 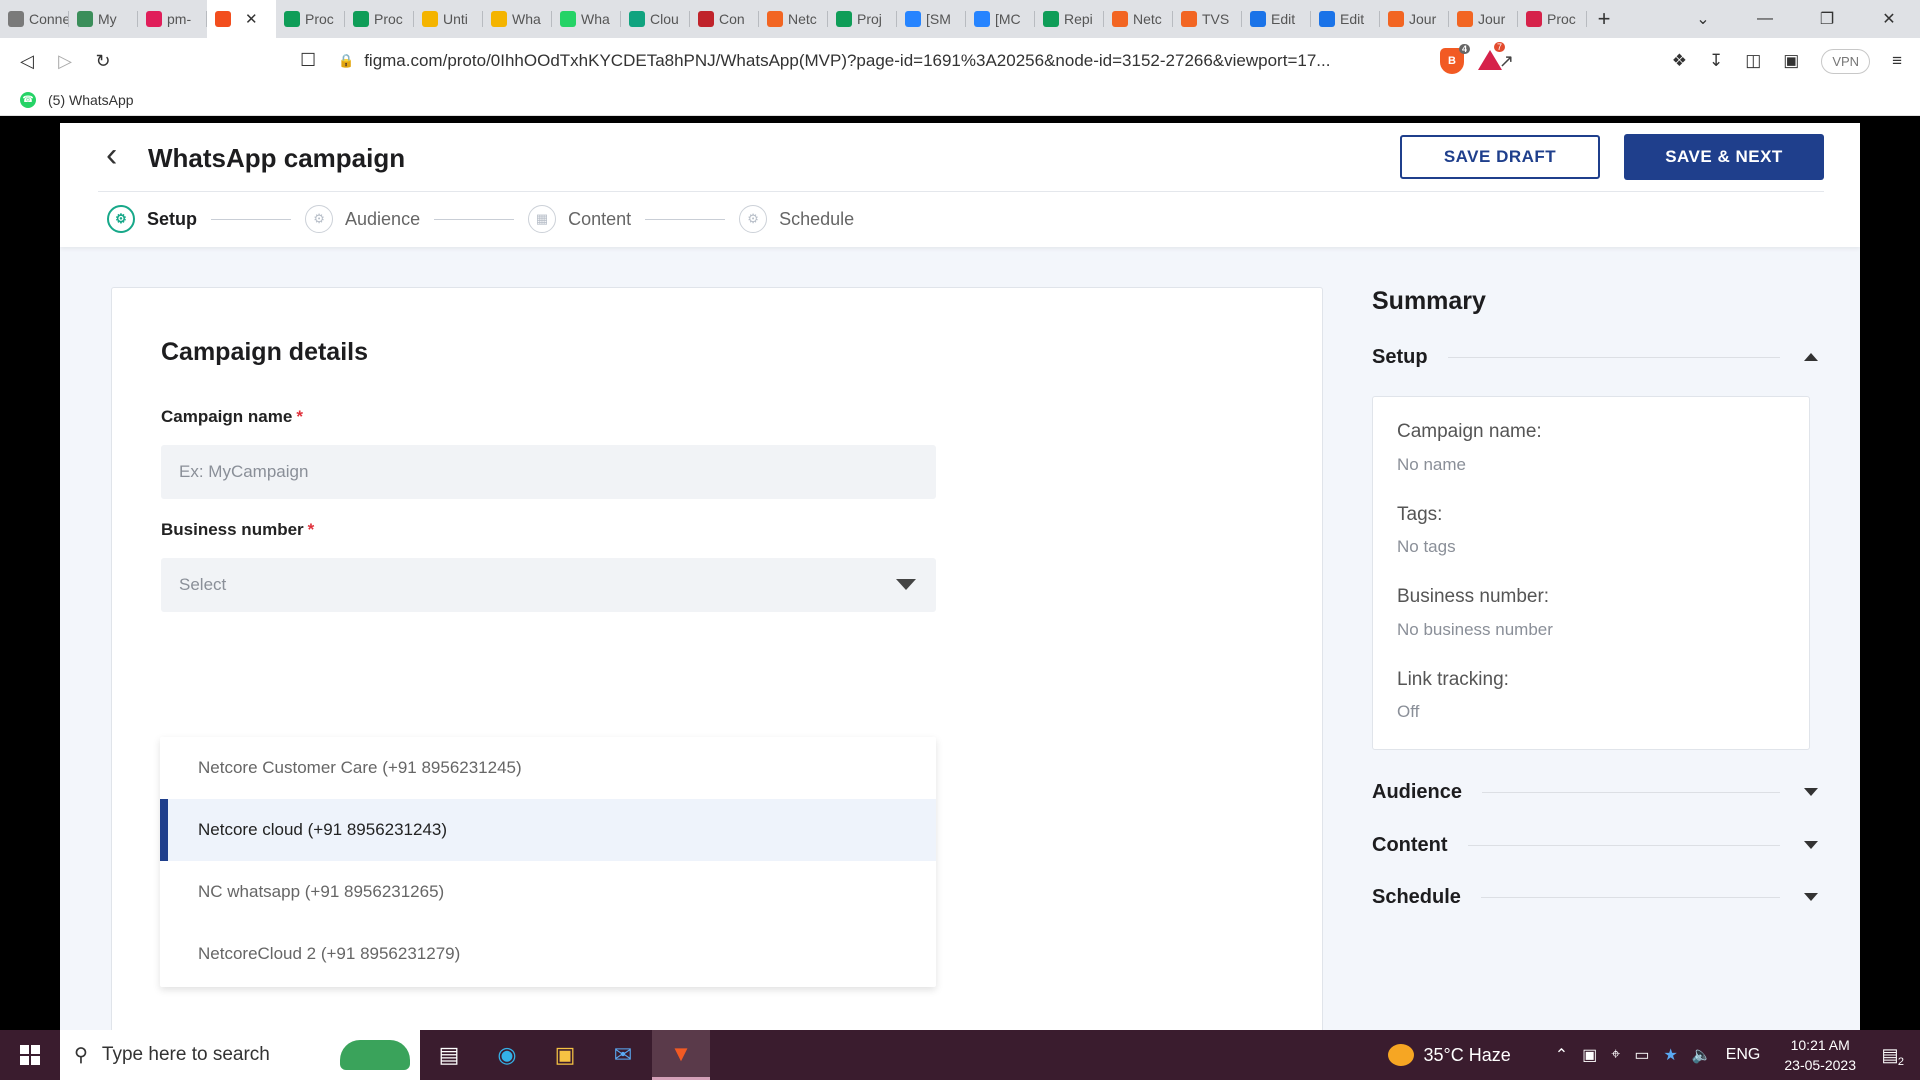 What do you see at coordinates (565, 1055) in the screenshot?
I see `file-explorer-icon: ▣` at bounding box center [565, 1055].